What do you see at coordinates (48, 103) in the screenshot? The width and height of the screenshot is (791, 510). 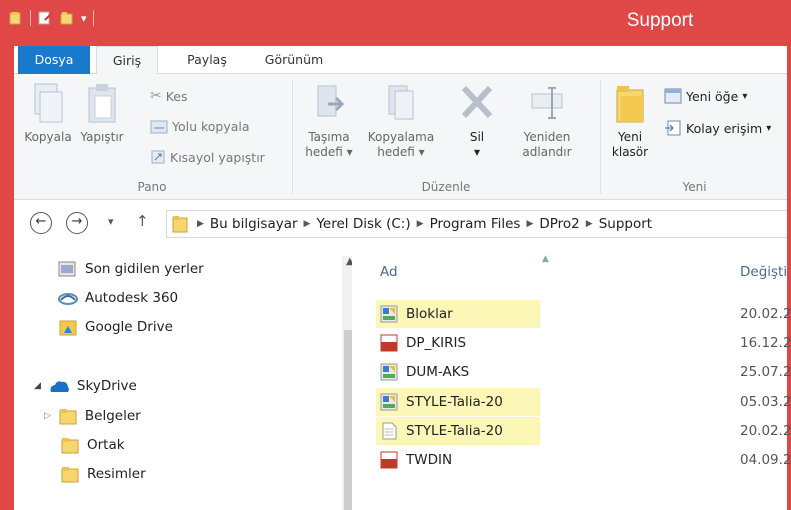 I see `copy-icon` at bounding box center [48, 103].